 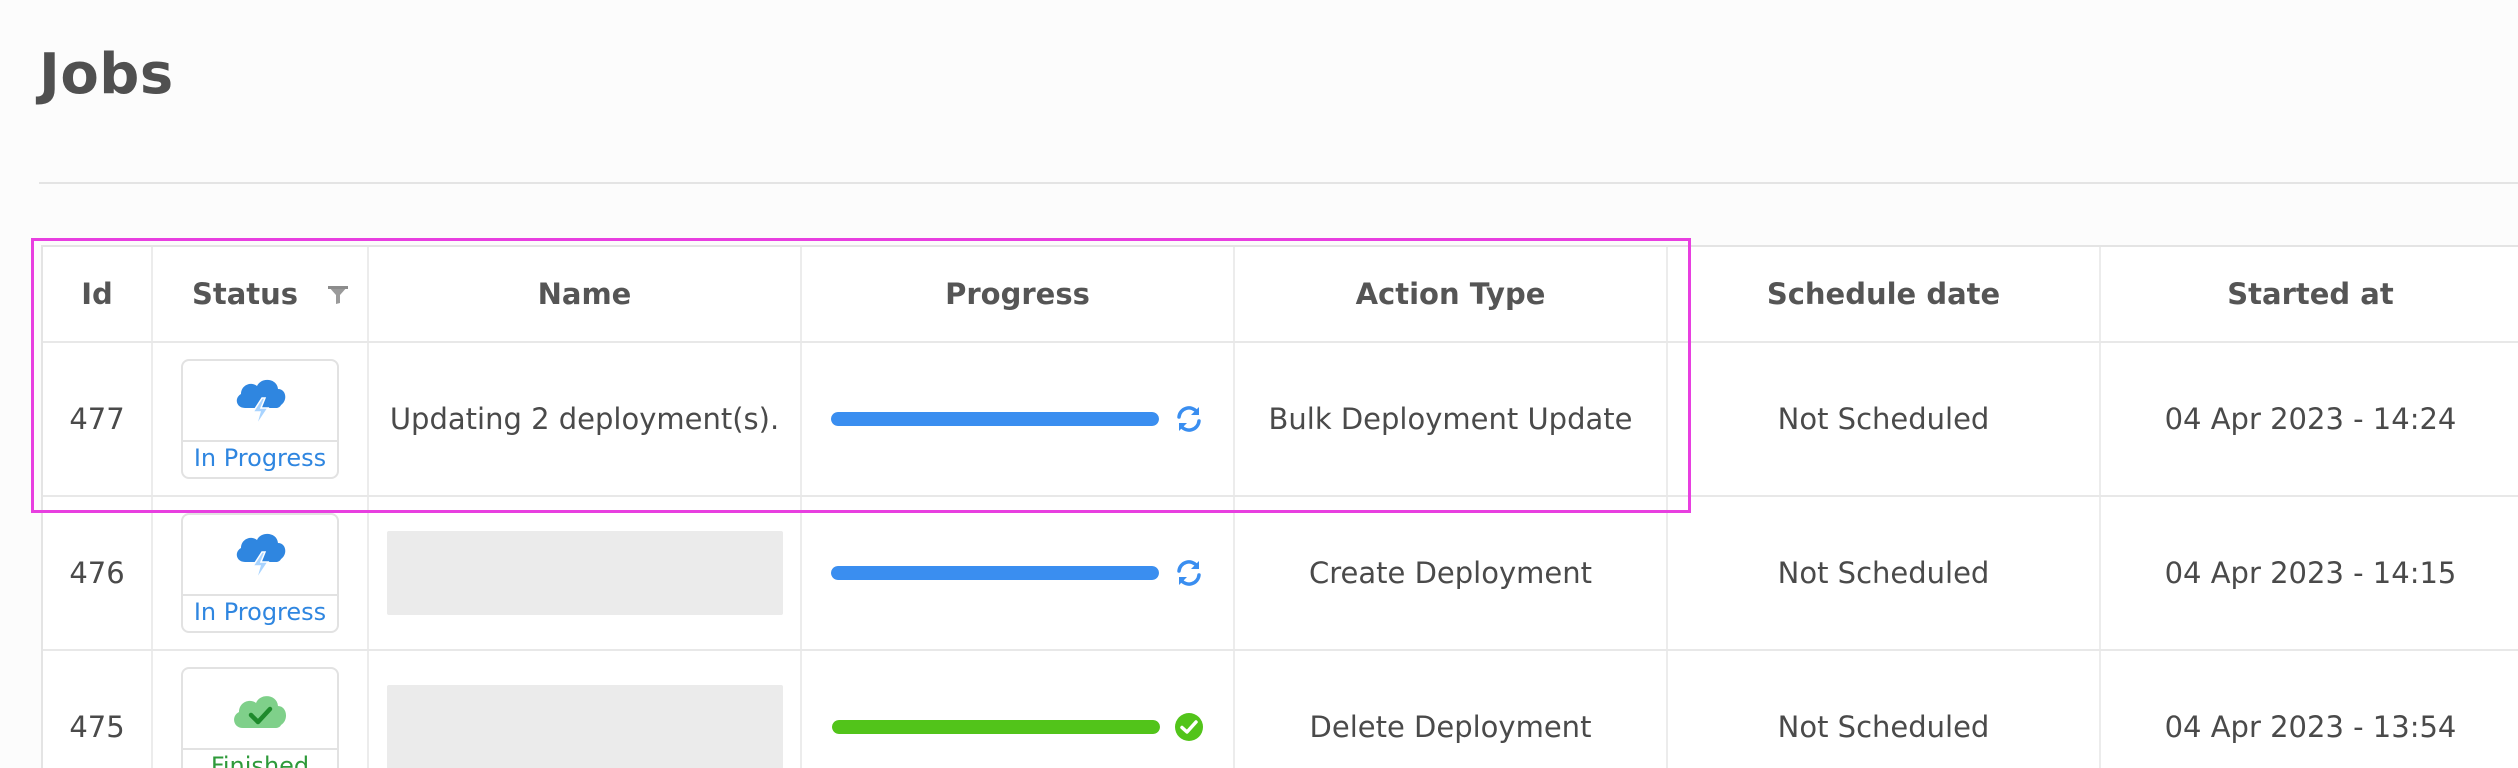 What do you see at coordinates (98, 573) in the screenshot?
I see `job-id: 476` at bounding box center [98, 573].